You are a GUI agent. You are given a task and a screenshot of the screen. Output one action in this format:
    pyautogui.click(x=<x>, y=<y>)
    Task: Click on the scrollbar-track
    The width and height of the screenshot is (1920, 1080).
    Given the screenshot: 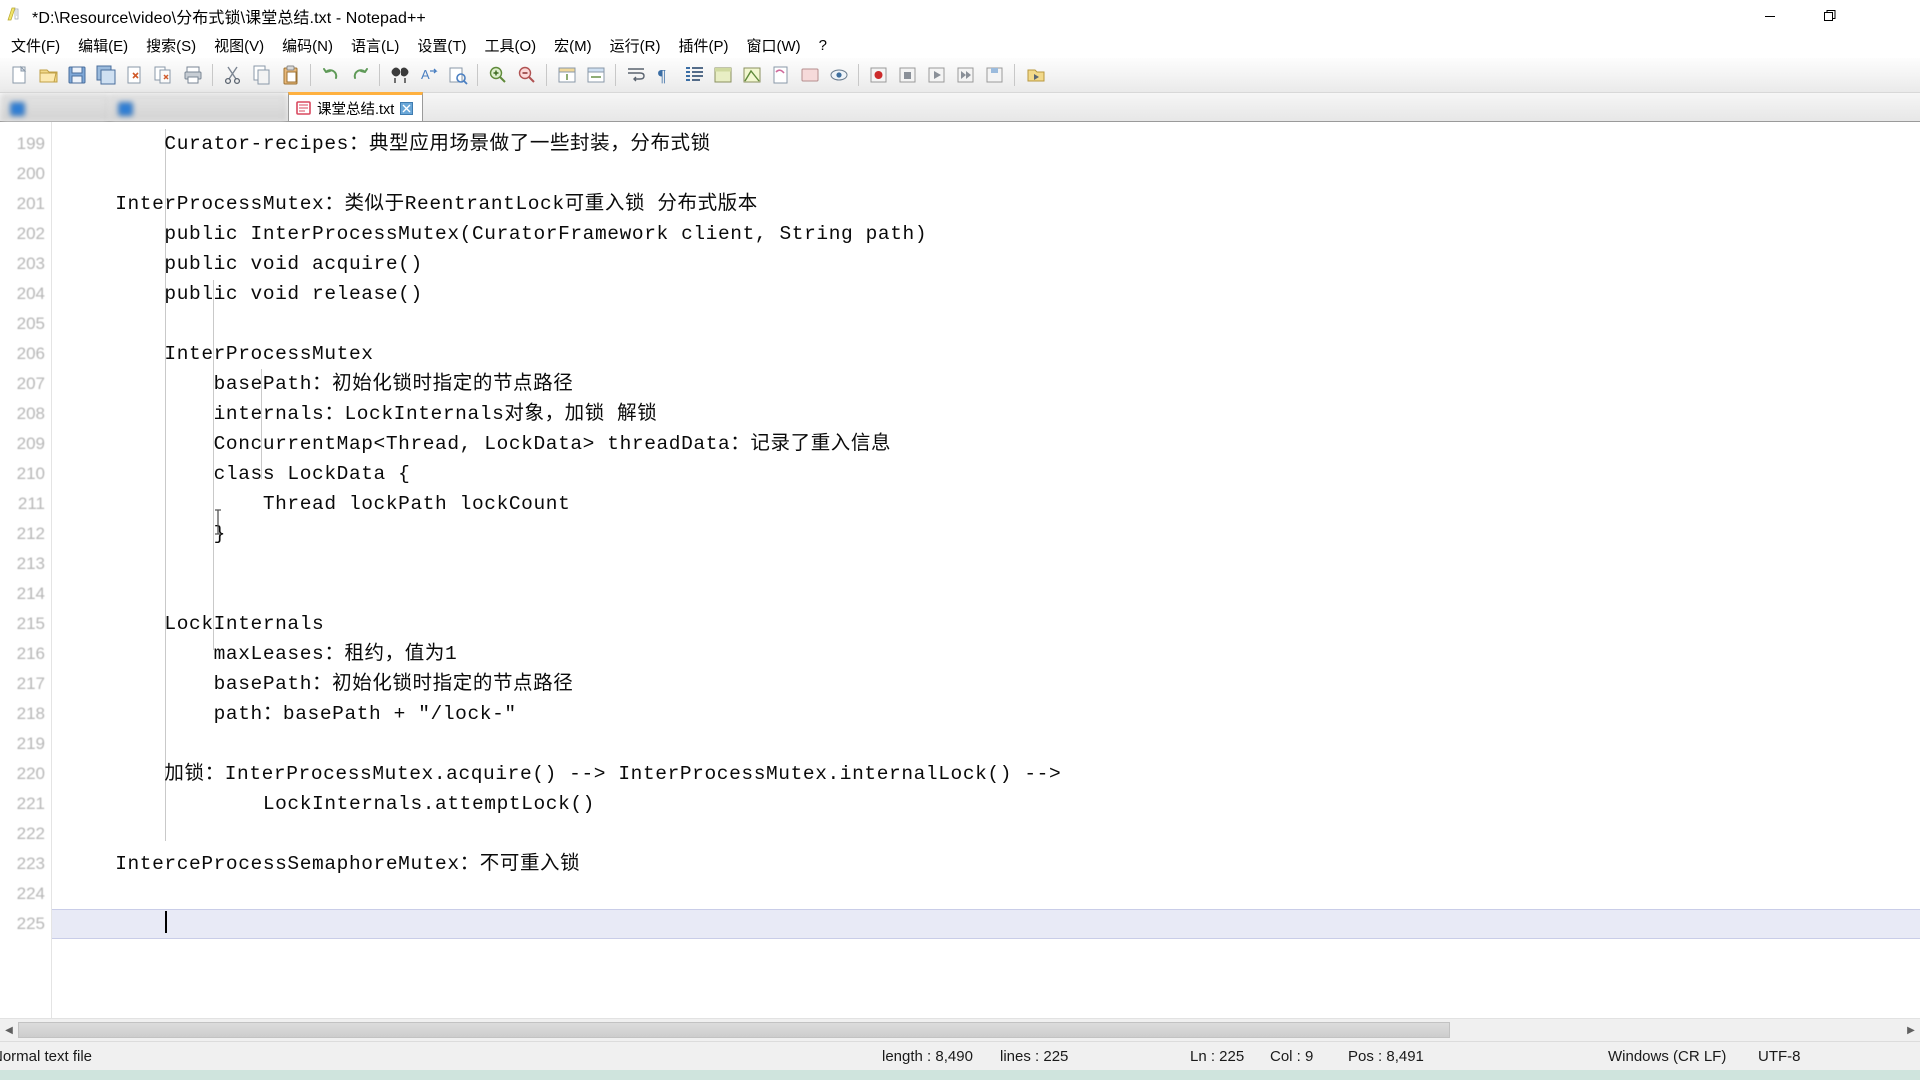 What is the action you would take?
    pyautogui.click(x=960, y=1030)
    